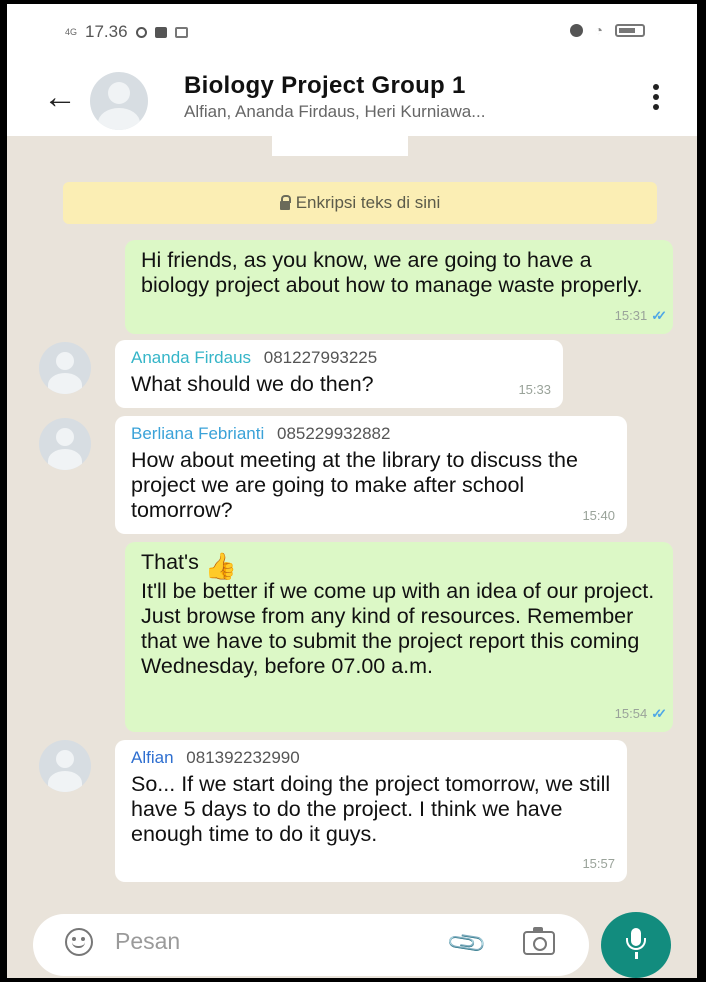  I want to click on status-bar: 4G 17.36 ◔, so click(352, 34).